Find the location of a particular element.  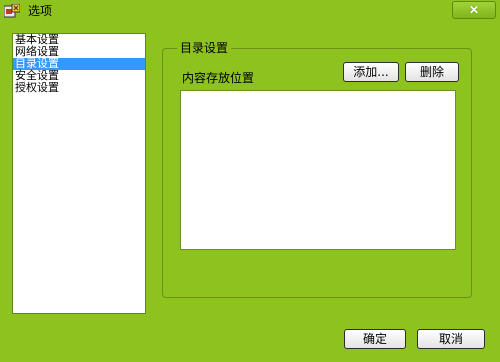

cancel-button: 取消 is located at coordinates (451, 339).